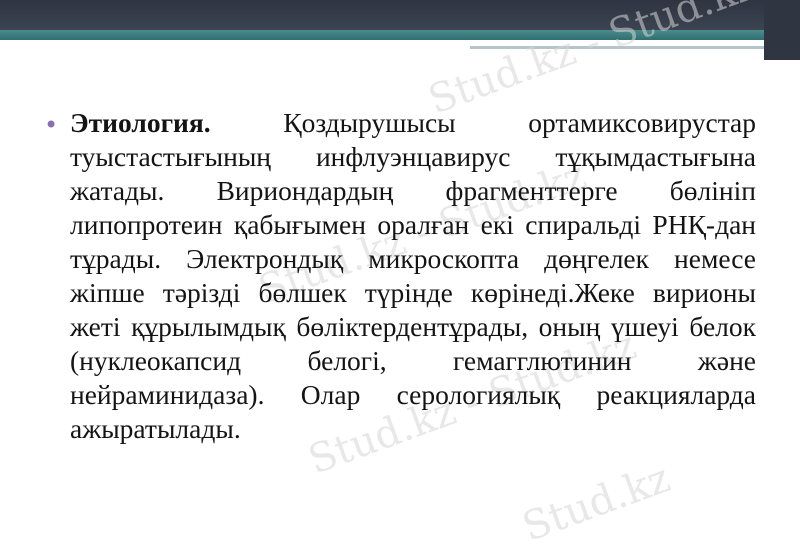  What do you see at coordinates (596, 503) in the screenshot?
I see `watermark: Stud.kz` at bounding box center [596, 503].